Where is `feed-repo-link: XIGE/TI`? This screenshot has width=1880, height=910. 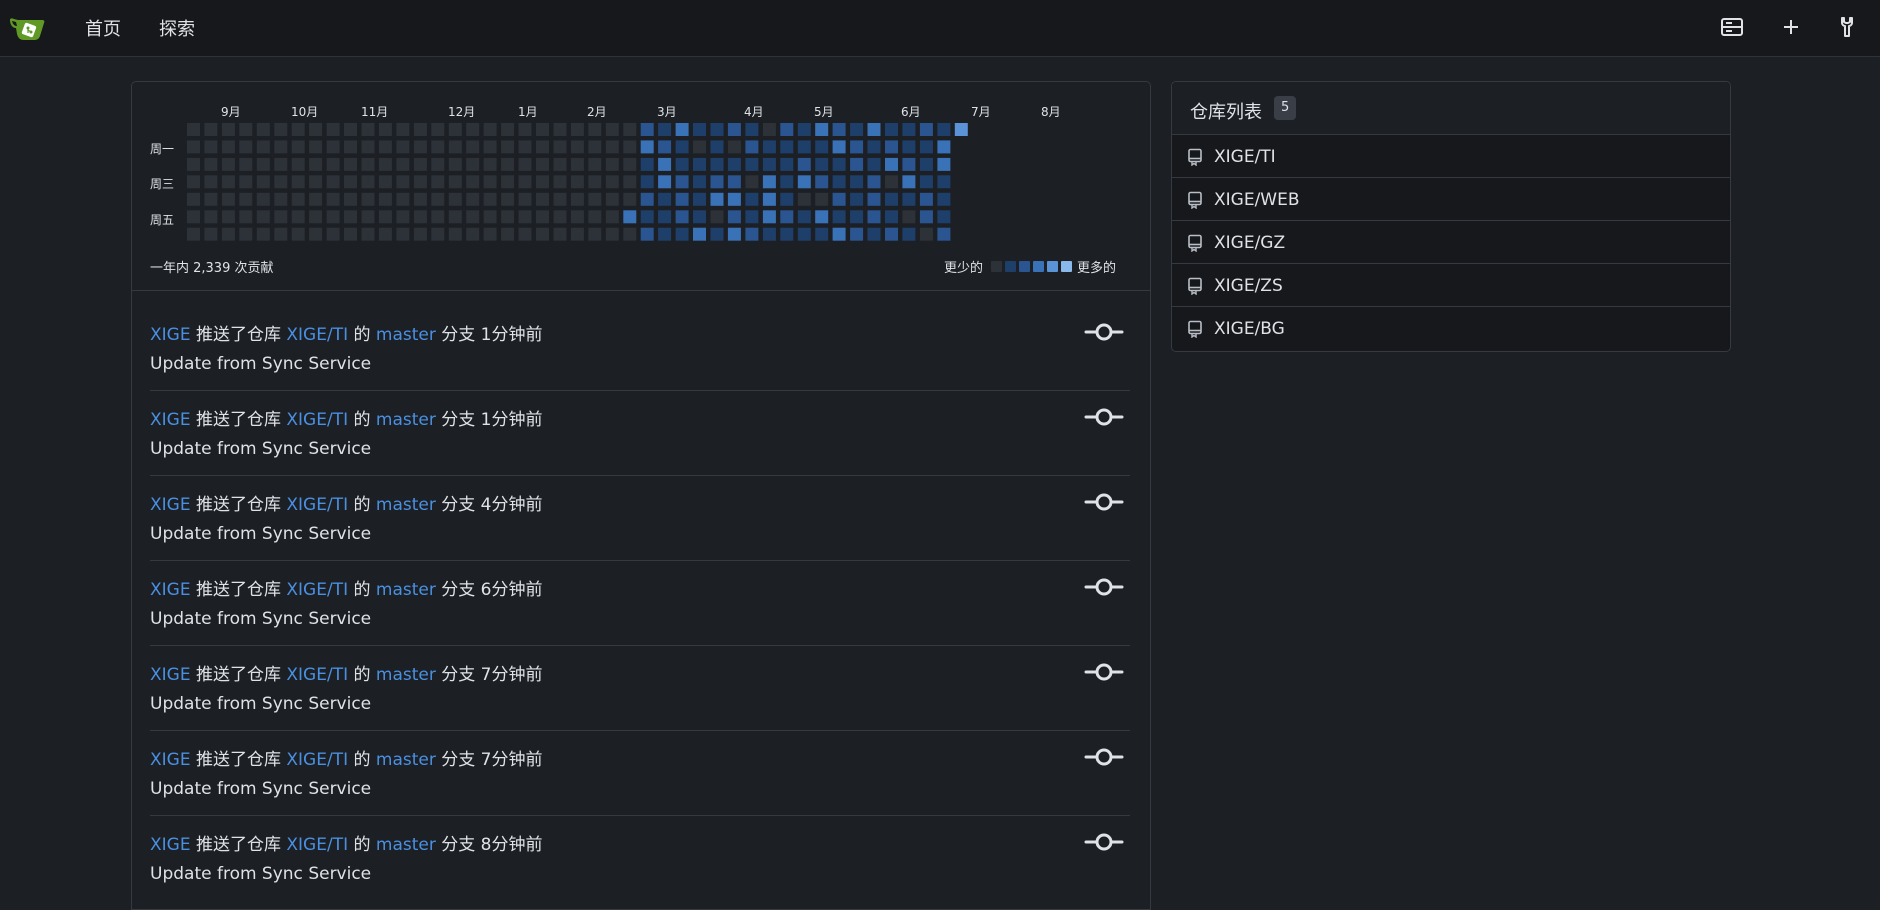
feed-repo-link: XIGE/TI is located at coordinates (317, 505).